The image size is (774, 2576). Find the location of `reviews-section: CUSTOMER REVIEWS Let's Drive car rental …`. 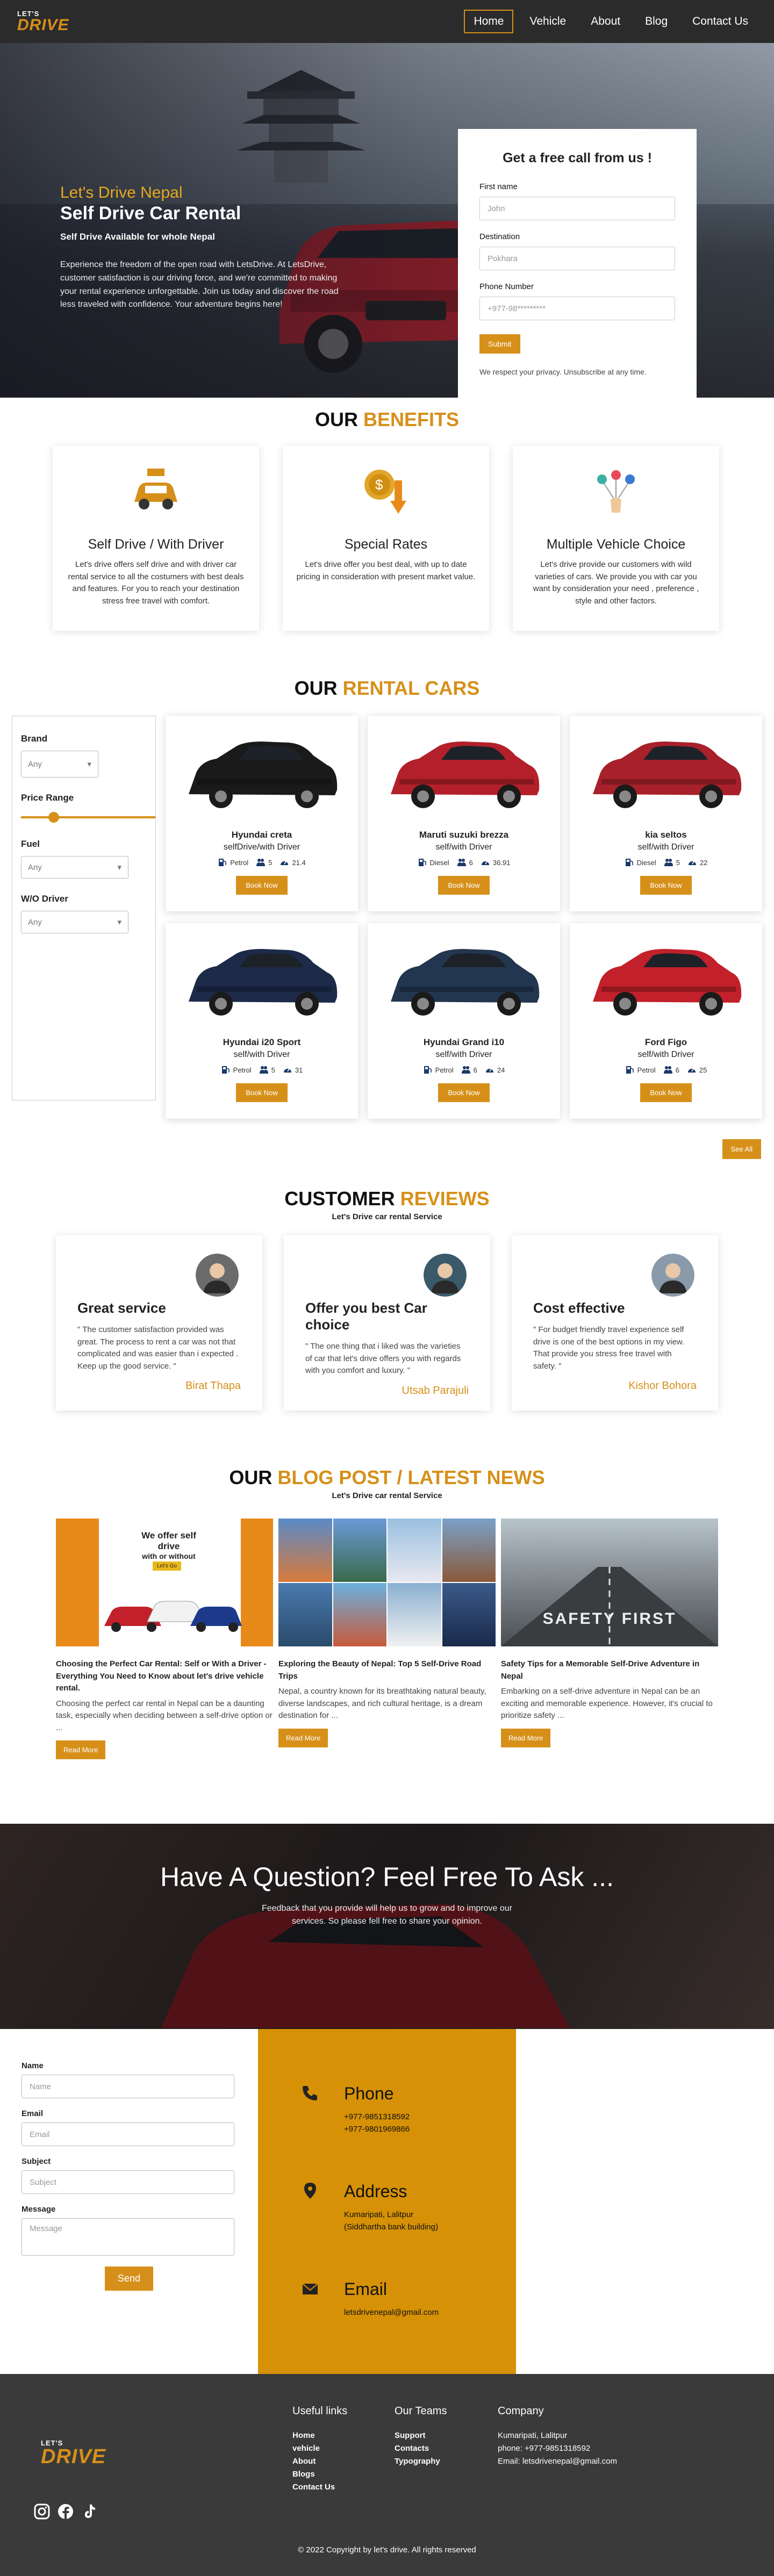

reviews-section: CUSTOMER REVIEWS Let's Drive car rental … is located at coordinates (387, 1299).